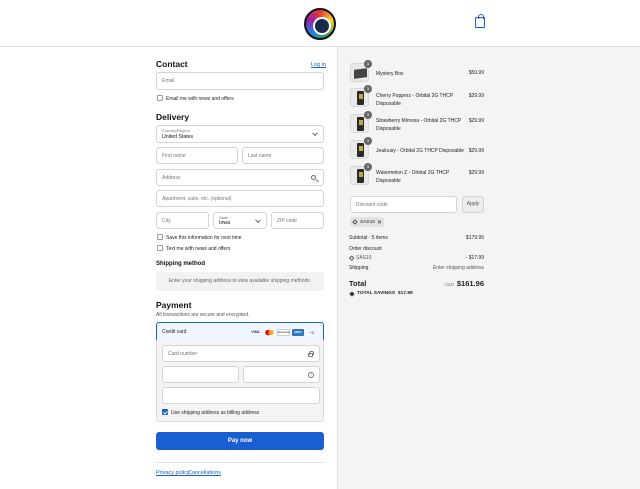  What do you see at coordinates (364, 258) in the screenshot?
I see `discount-code: SAS10` at bounding box center [364, 258].